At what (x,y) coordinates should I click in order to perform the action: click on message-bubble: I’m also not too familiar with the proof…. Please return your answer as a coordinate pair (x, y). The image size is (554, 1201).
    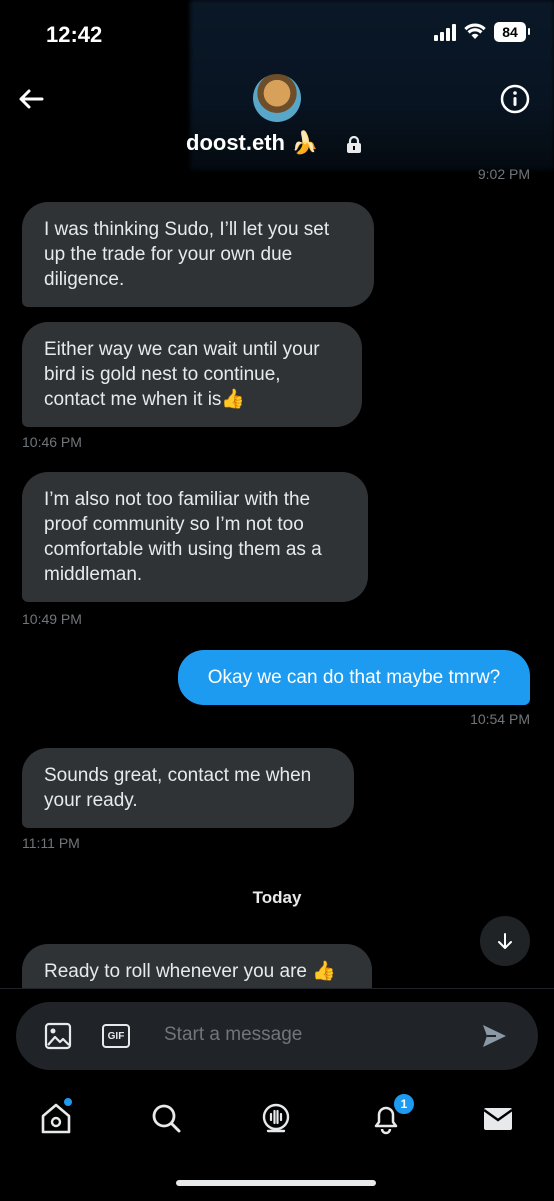
    Looking at the image, I should click on (195, 537).